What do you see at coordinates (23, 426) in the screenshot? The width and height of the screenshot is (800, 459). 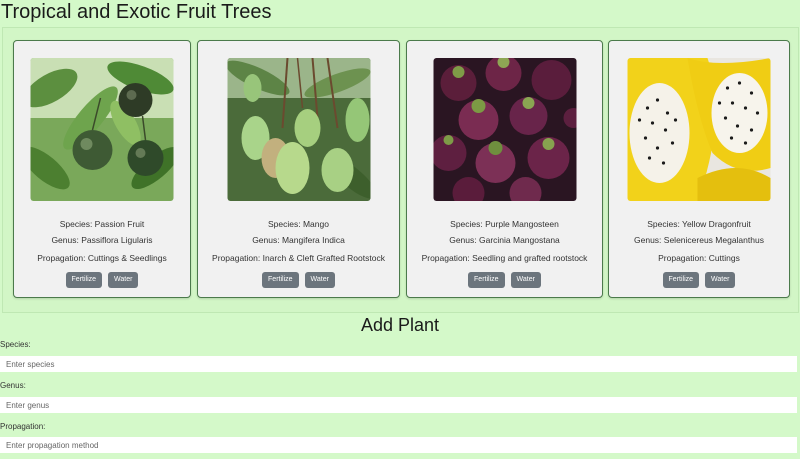 I see `propagation-label: Propagation:` at bounding box center [23, 426].